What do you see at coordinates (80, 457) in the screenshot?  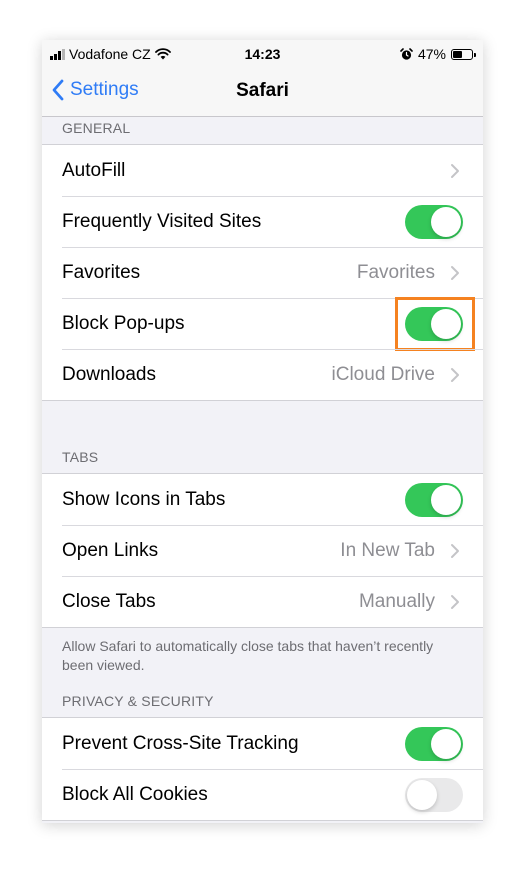 I see `section-header-tabs: TABS` at bounding box center [80, 457].